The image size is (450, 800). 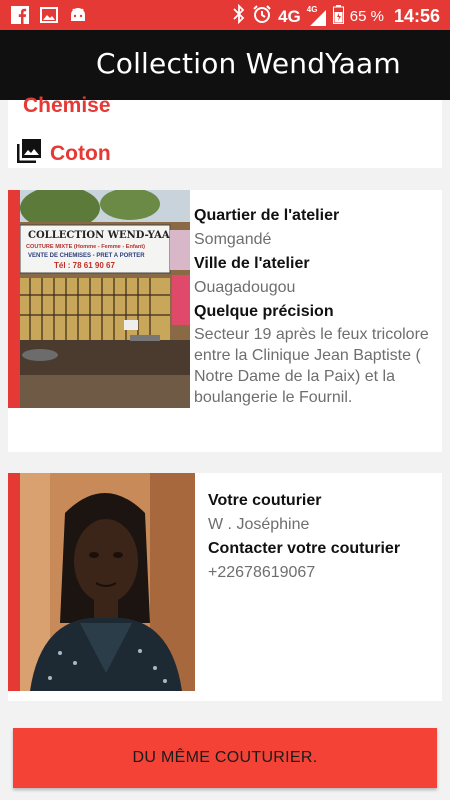 What do you see at coordinates (304, 548) in the screenshot?
I see `tailor-contact-label: Contacter votre couturier` at bounding box center [304, 548].